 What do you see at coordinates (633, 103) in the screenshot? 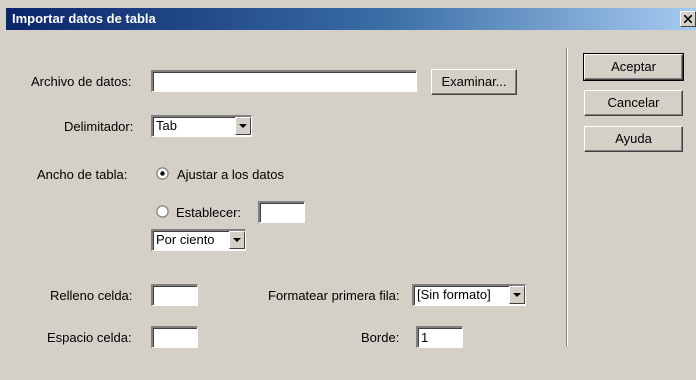
I see `cancelar-button: Cancelar` at bounding box center [633, 103].